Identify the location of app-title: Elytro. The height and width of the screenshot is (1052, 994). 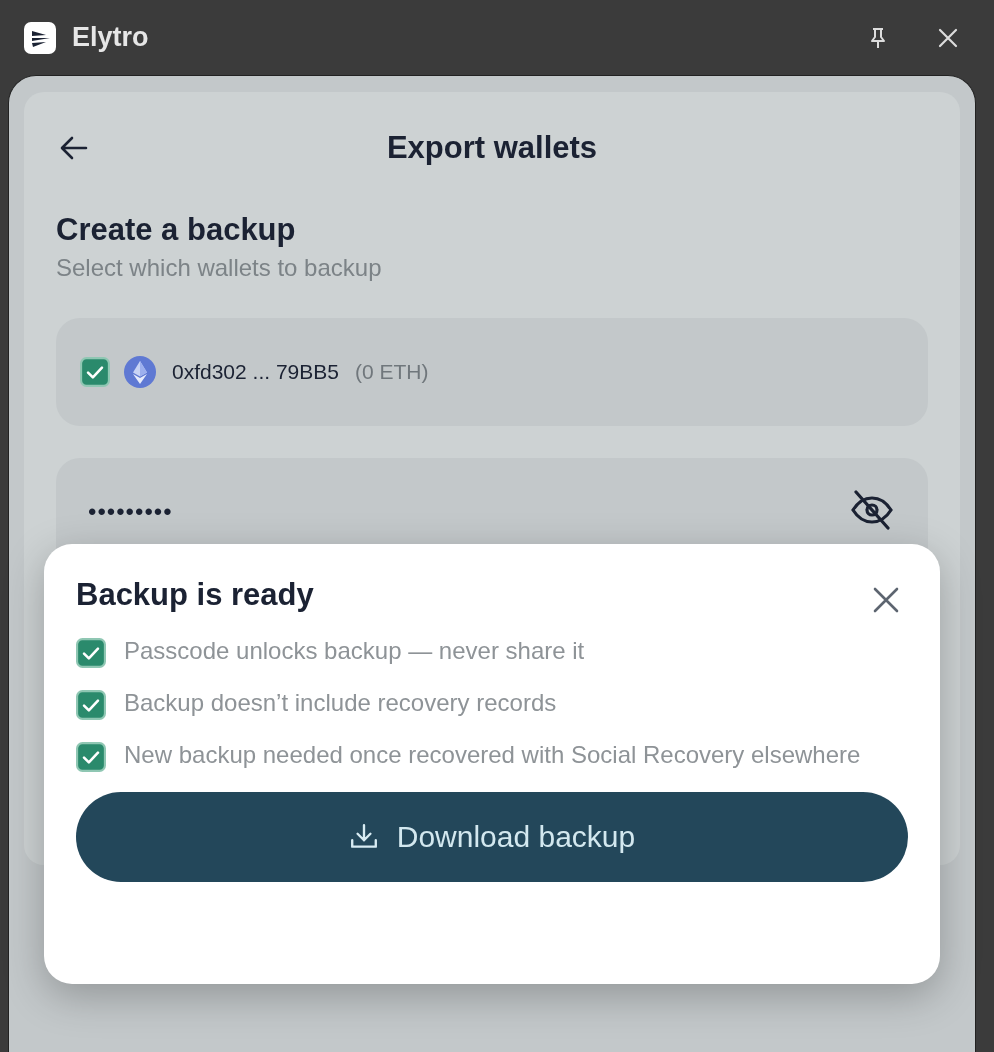
(110, 37).